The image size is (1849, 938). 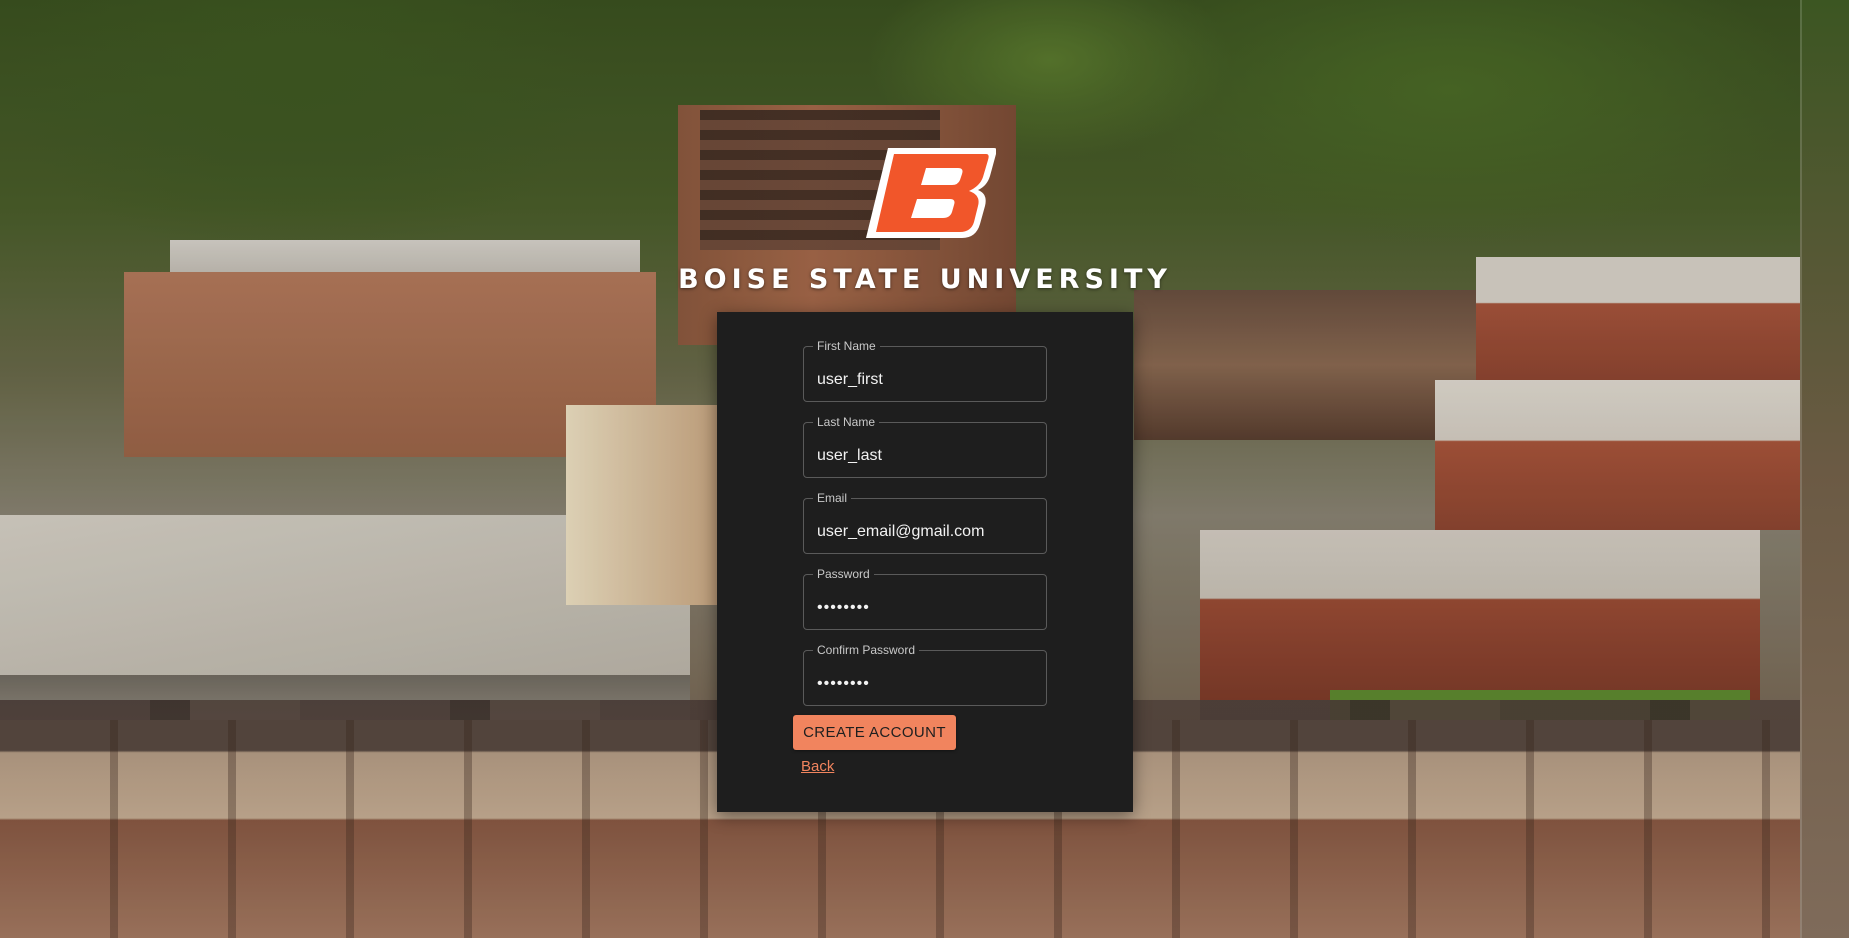 I want to click on email-label: Email, so click(x=832, y=498).